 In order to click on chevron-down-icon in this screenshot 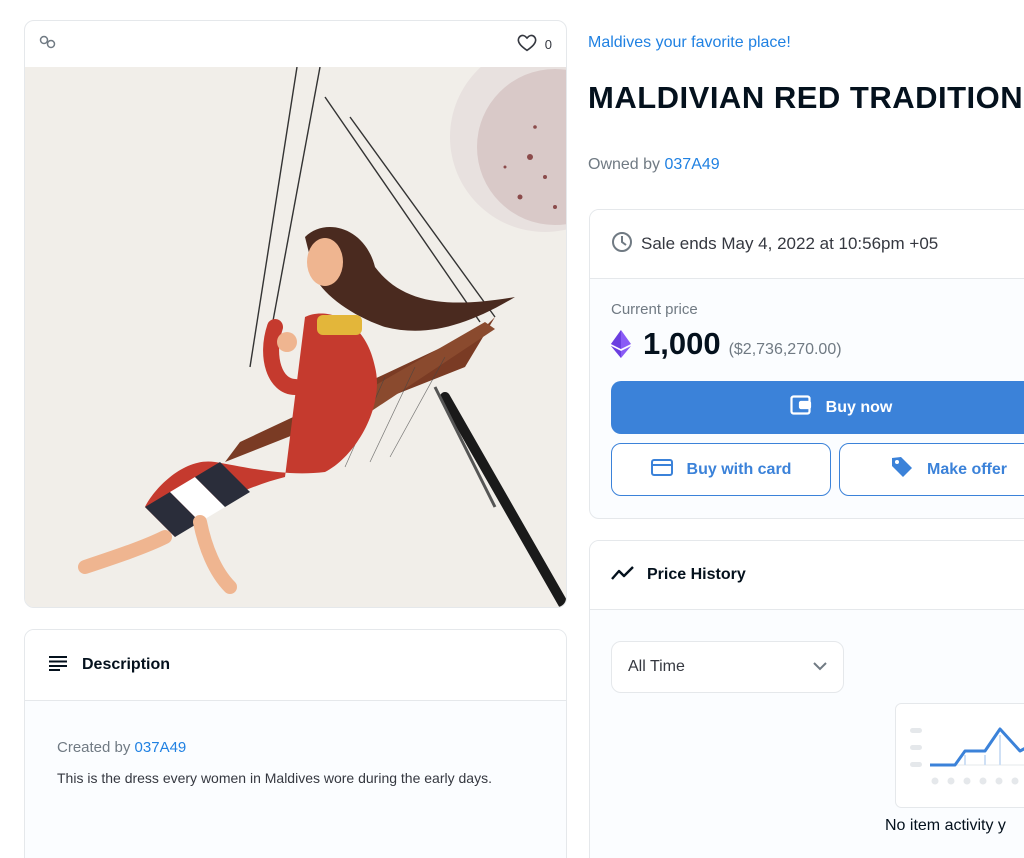, I will do `click(820, 667)`.